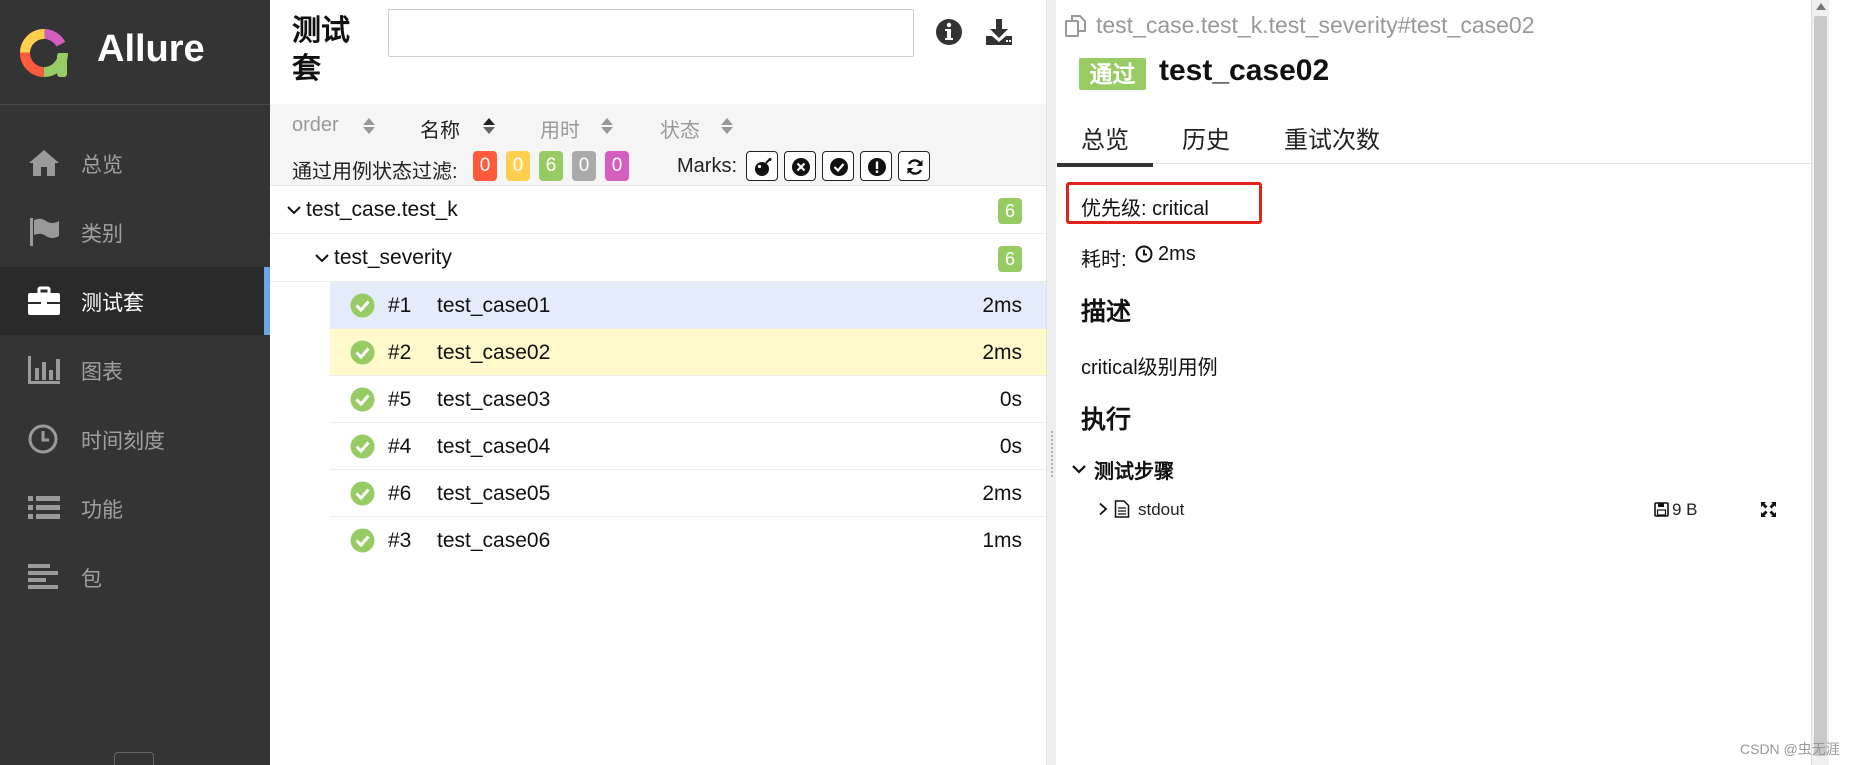 The width and height of the screenshot is (1853, 765). What do you see at coordinates (1685, 509) in the screenshot?
I see `attachment-size: 9 B` at bounding box center [1685, 509].